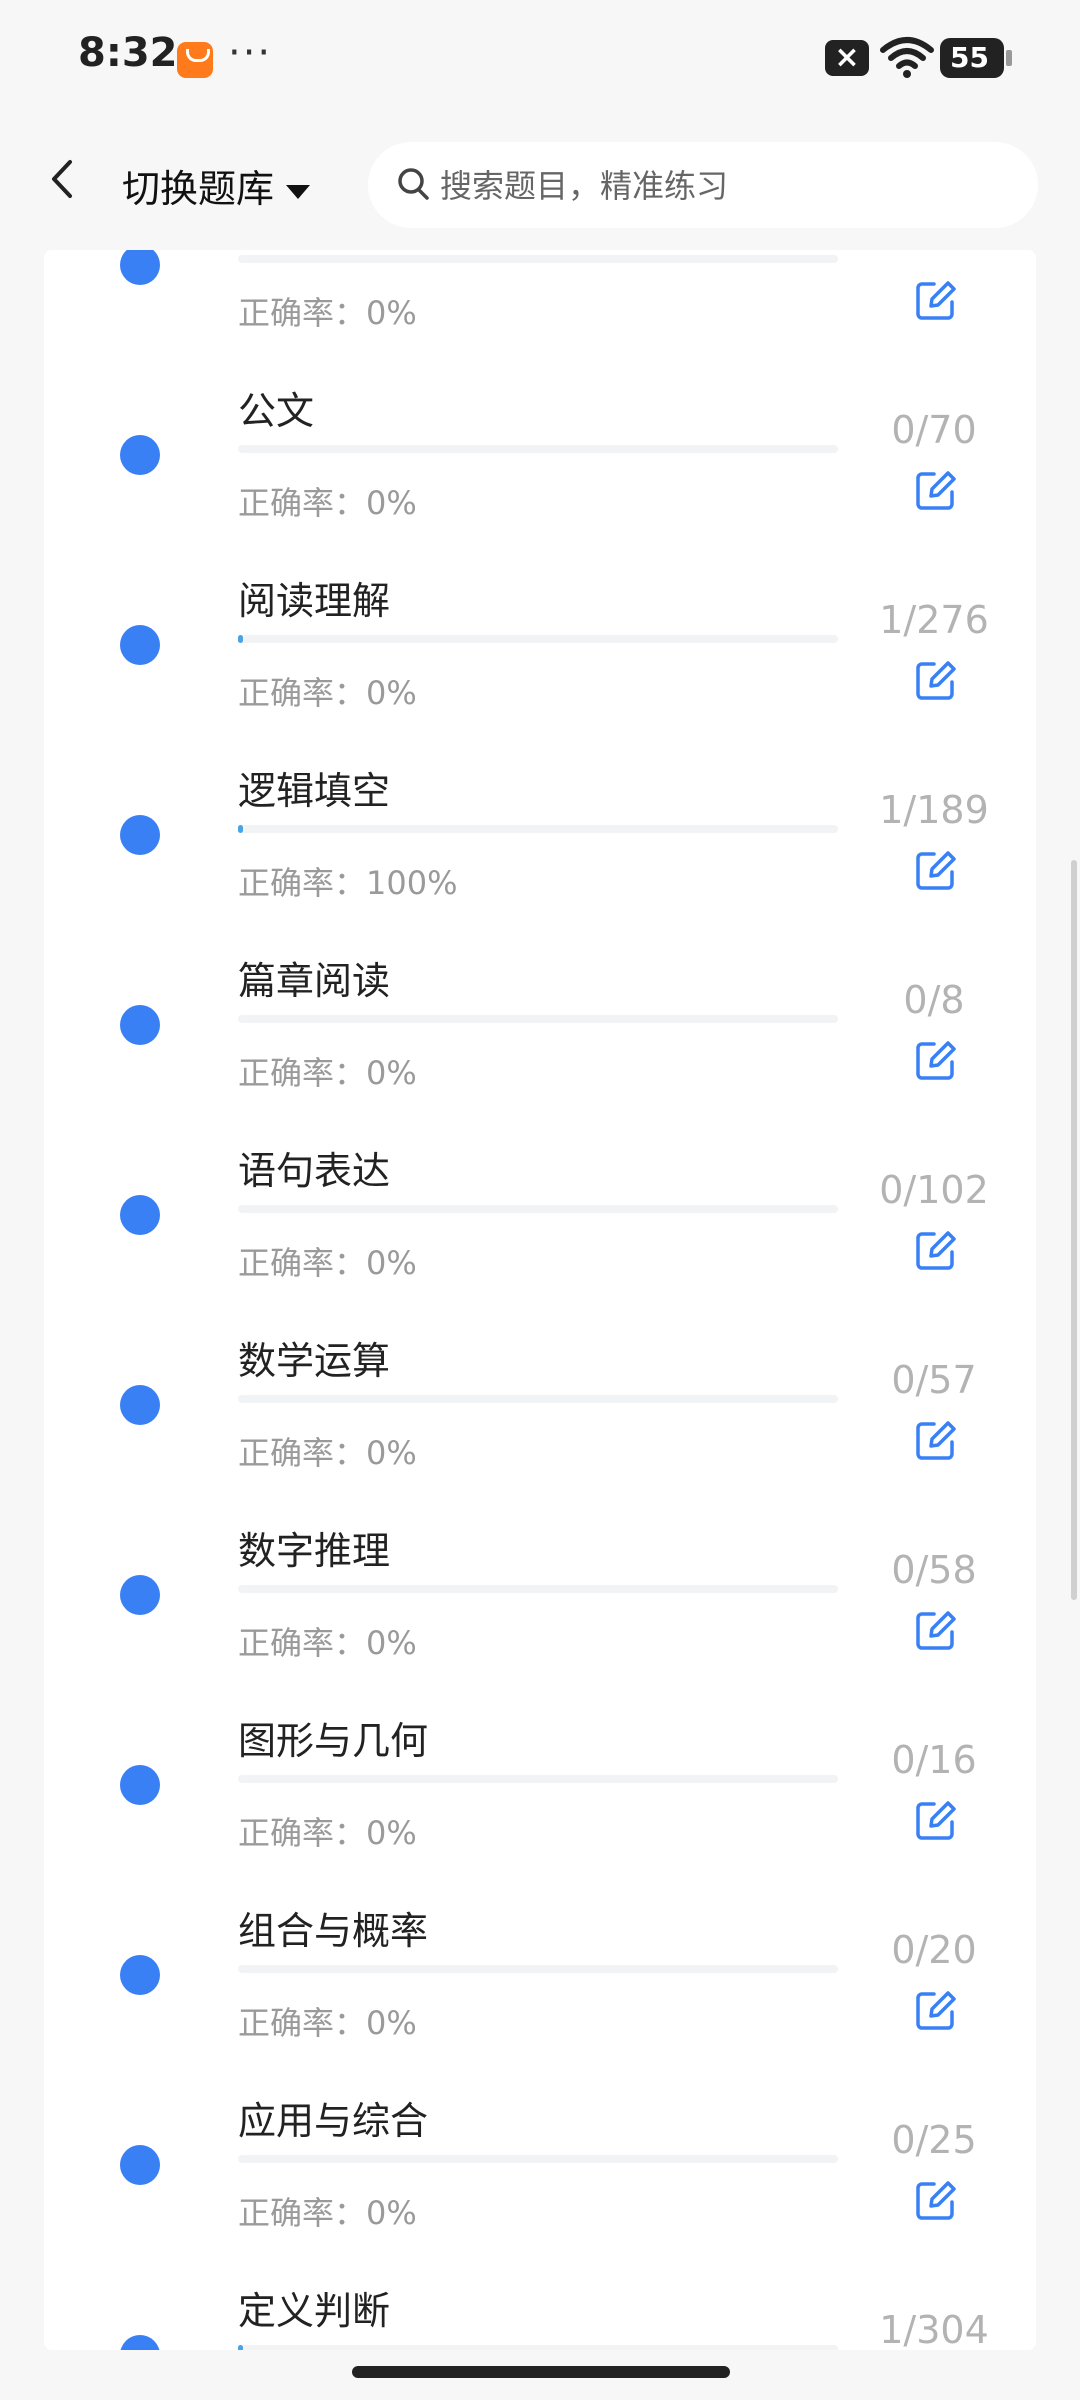 This screenshot has height=2400, width=1080. Describe the element at coordinates (333, 1741) in the screenshot. I see `category-name: 图形与几何` at that location.